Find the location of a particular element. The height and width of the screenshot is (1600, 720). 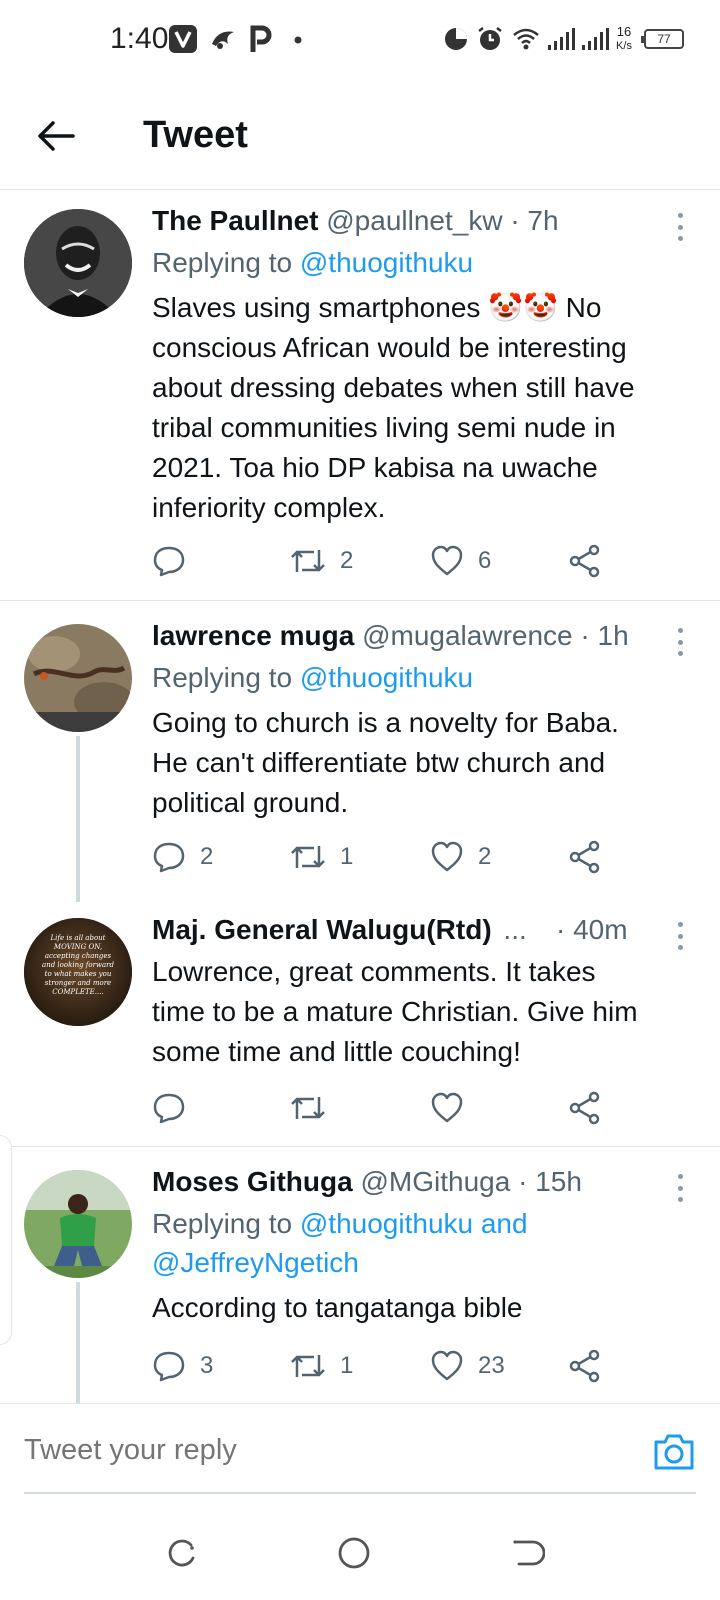

mention-link: @thuogithuku and is located at coordinates (414, 1223).